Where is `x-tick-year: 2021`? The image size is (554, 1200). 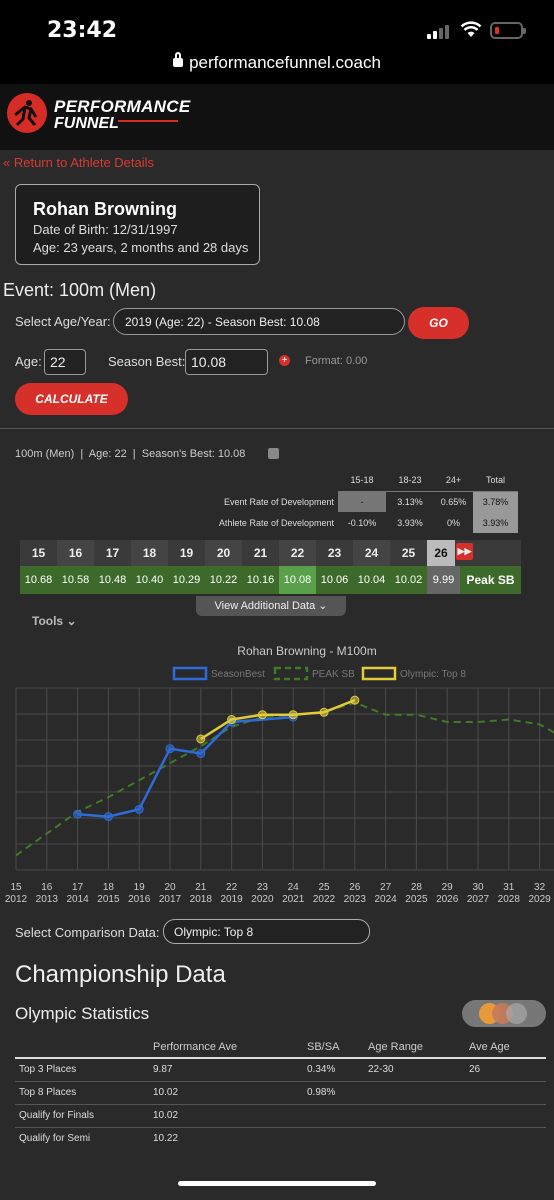
x-tick-year: 2021 is located at coordinates (293, 899).